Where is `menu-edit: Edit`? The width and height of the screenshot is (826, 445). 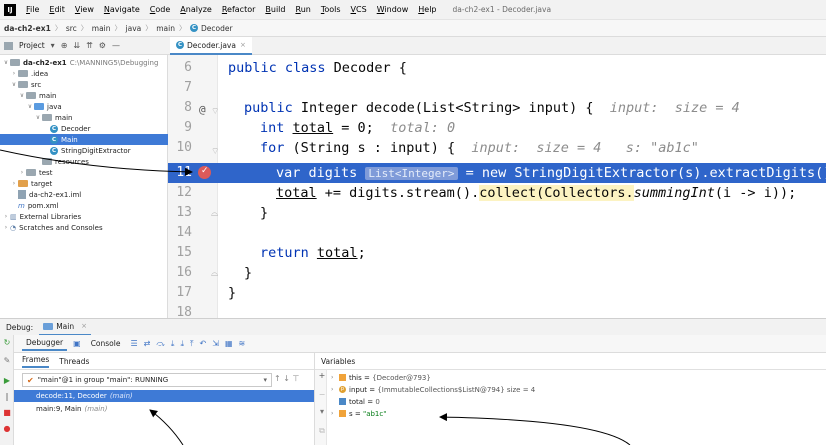
menu-edit: Edit is located at coordinates (57, 9).